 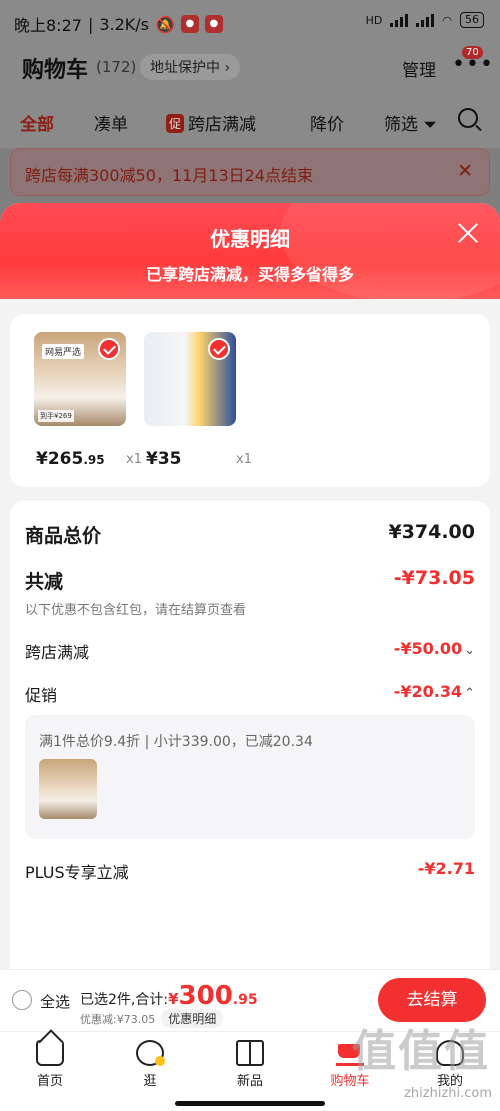 I want to click on network-speed: 3.2K/s, so click(x=124, y=24).